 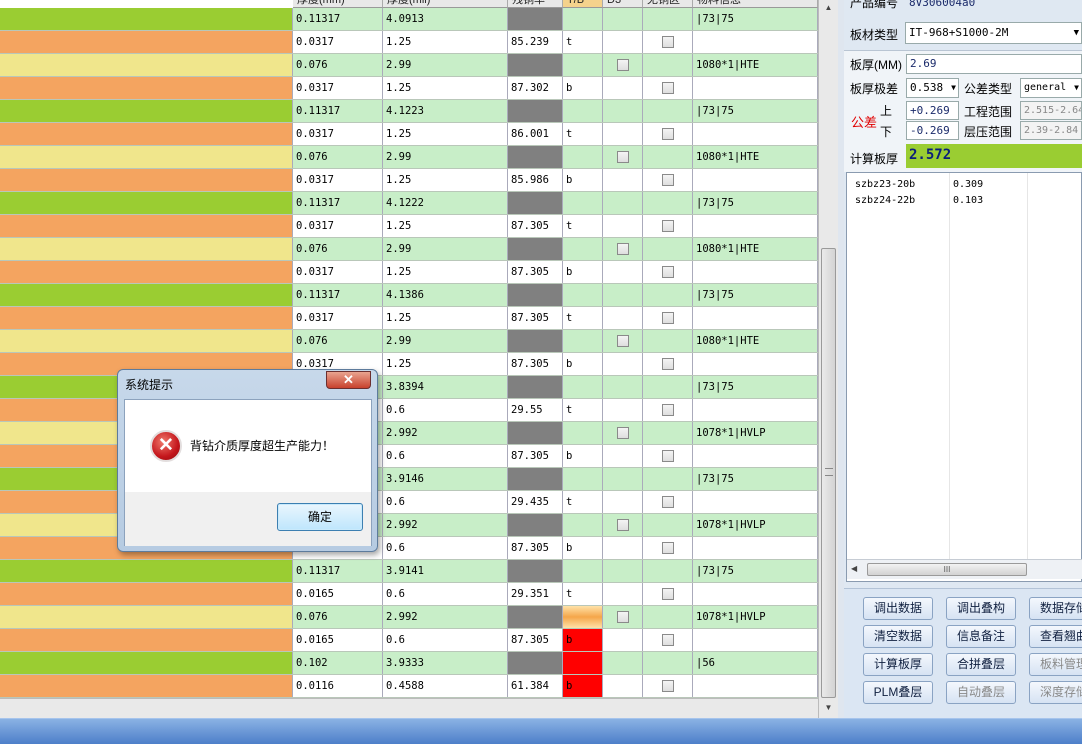 What do you see at coordinates (445, 111) in the screenshot?
I see `thick-mil-cell: 4.1223` at bounding box center [445, 111].